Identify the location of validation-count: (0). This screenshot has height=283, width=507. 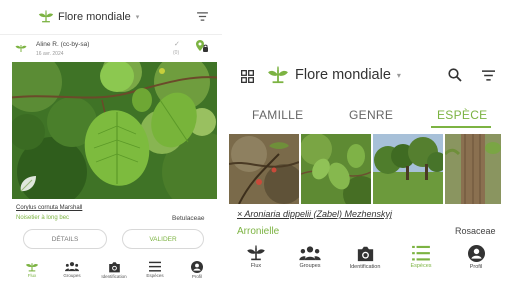
(176, 53).